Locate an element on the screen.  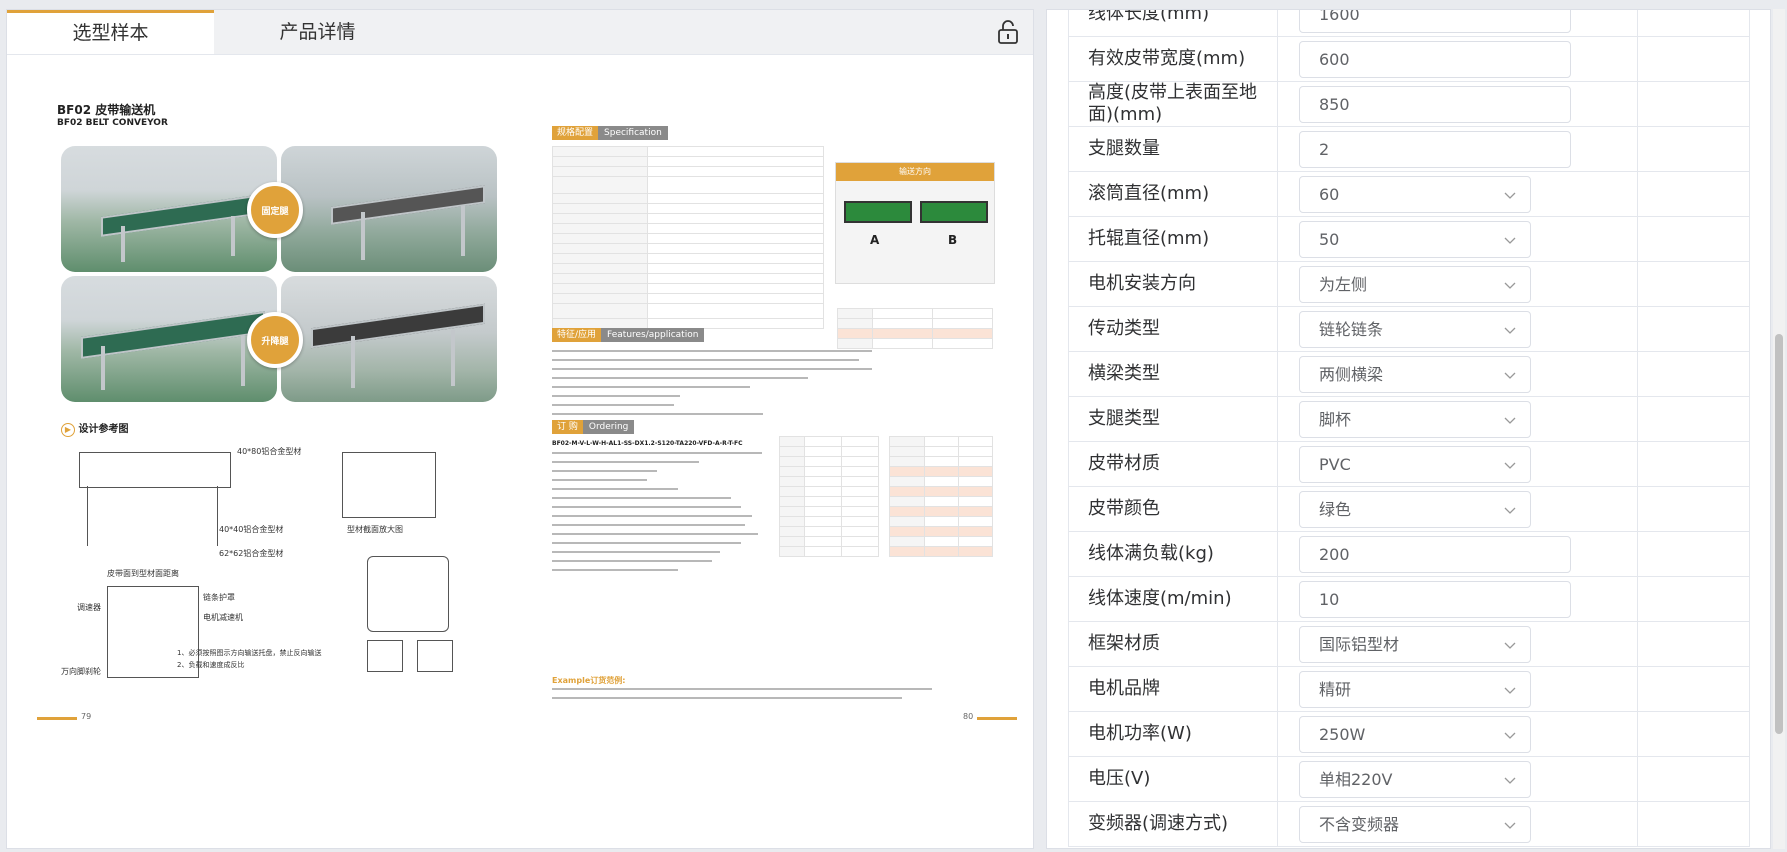
tab-product-details: 产品详情 is located at coordinates (317, 32).